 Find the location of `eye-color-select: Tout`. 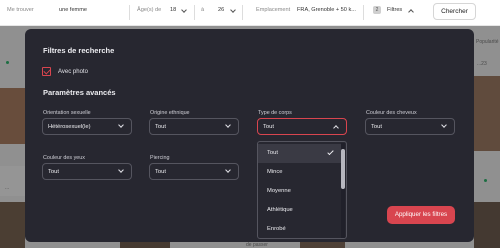

eye-color-select: Tout is located at coordinates (87, 171).